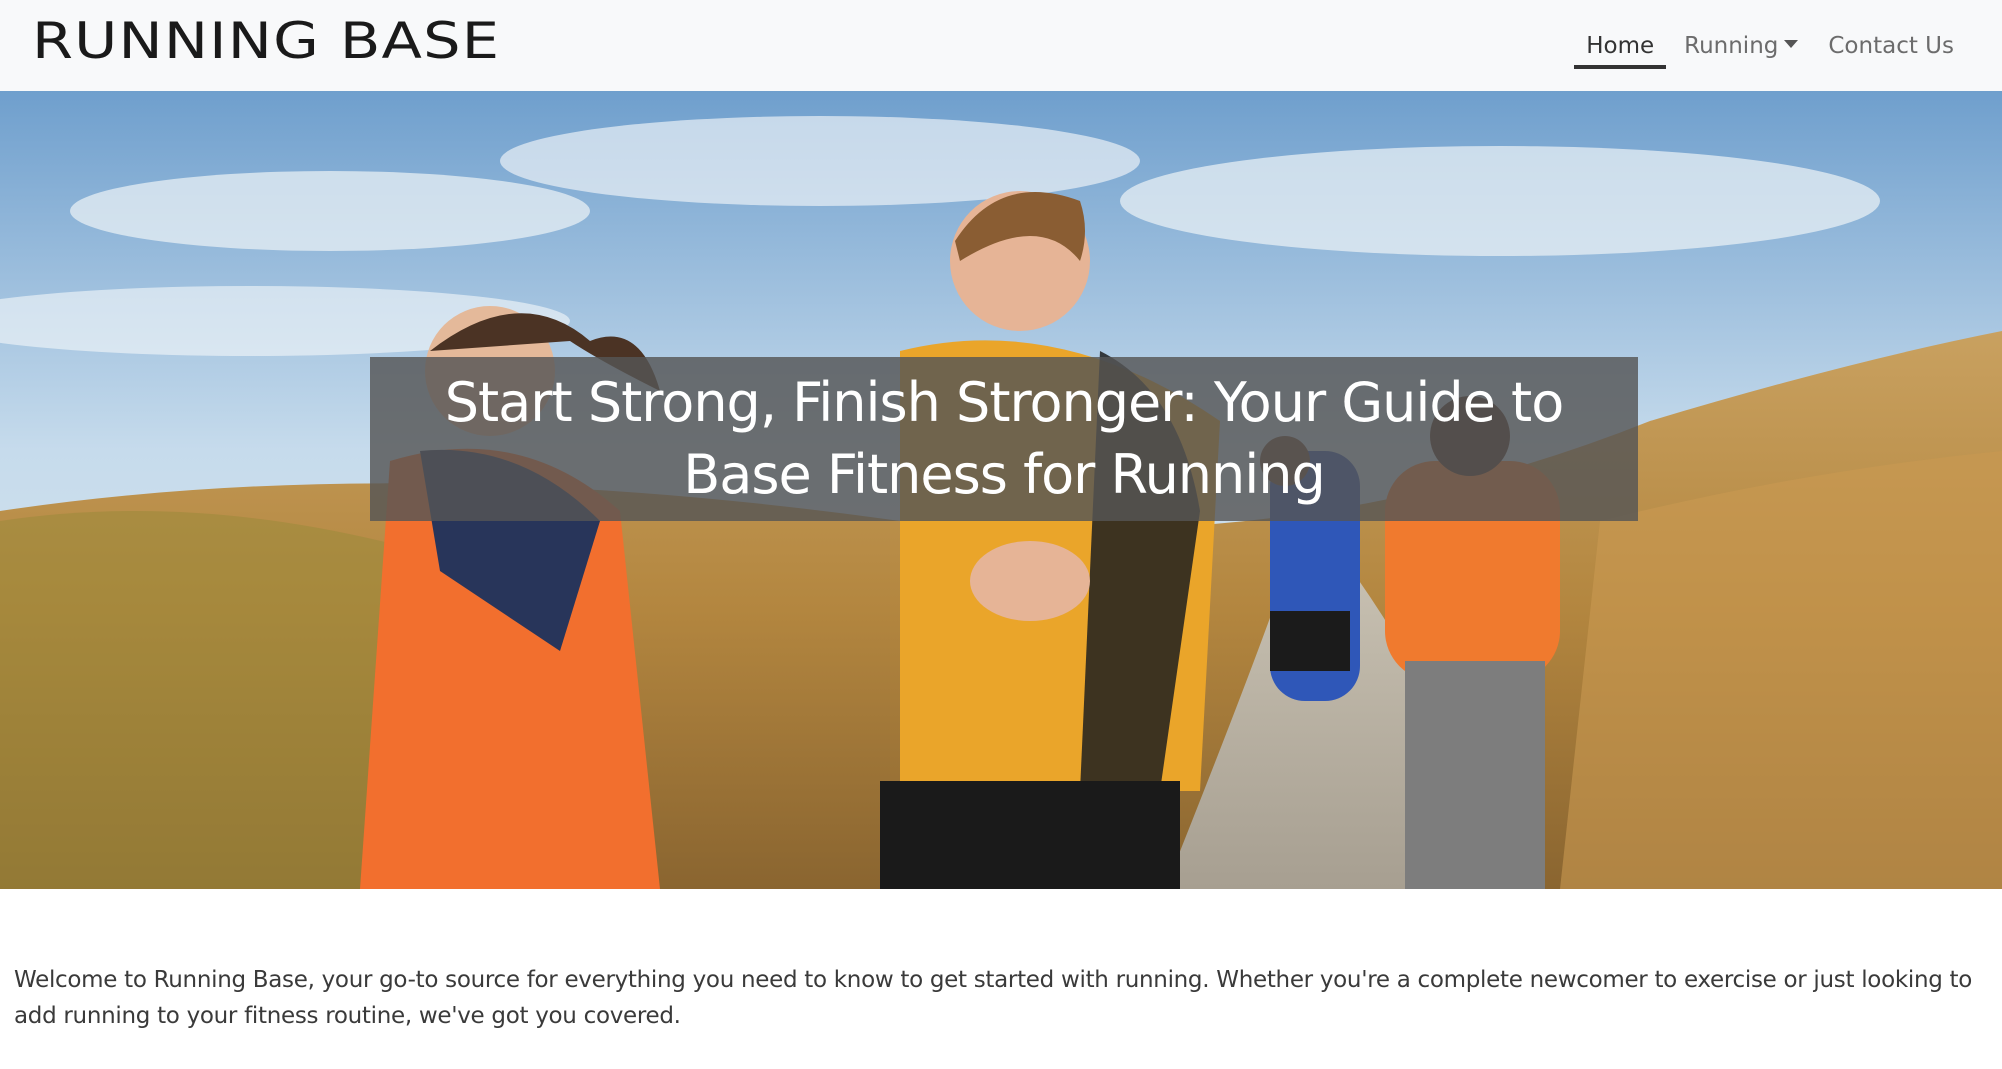 This screenshot has height=1069, width=2002. I want to click on nav-menu: Home Running Contact Us, so click(1770, 45).